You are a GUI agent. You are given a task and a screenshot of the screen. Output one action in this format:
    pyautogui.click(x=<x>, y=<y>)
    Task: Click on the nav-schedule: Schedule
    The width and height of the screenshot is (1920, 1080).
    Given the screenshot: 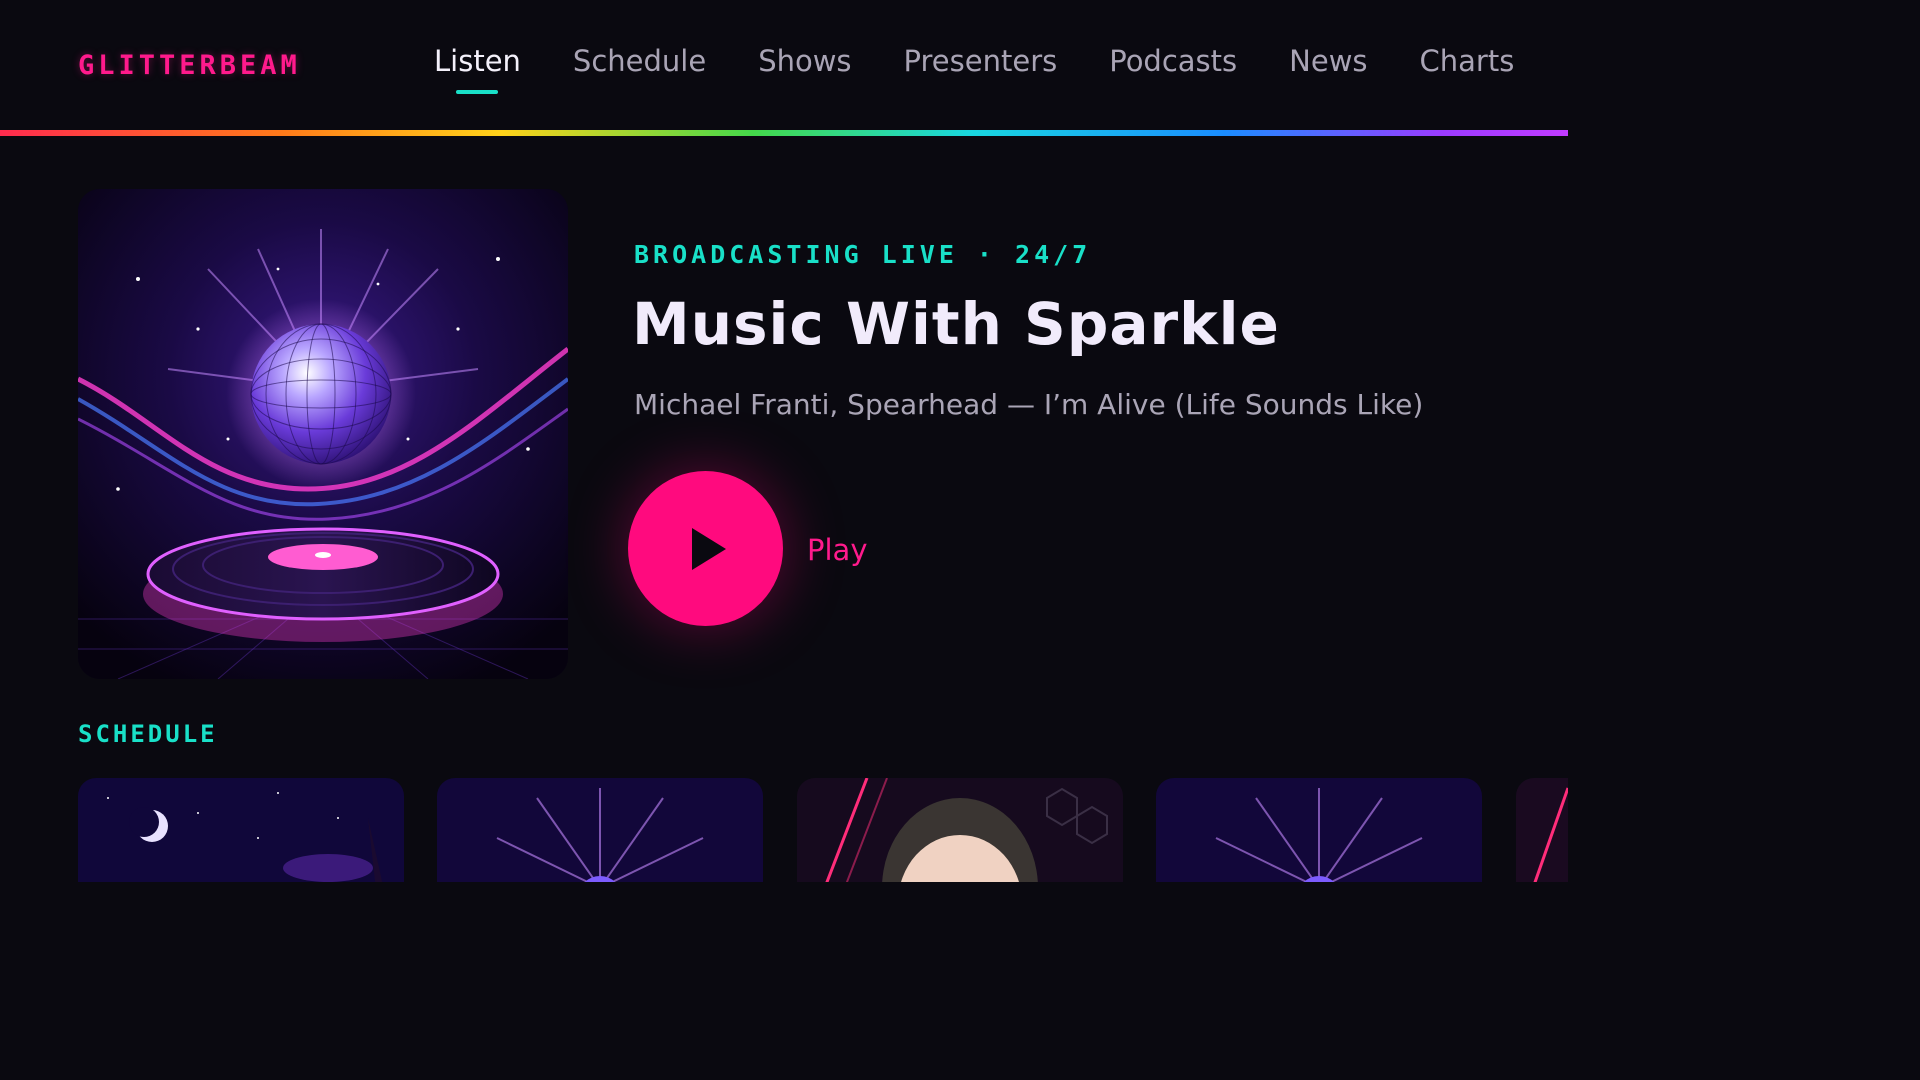 What is the action you would take?
    pyautogui.click(x=639, y=61)
    